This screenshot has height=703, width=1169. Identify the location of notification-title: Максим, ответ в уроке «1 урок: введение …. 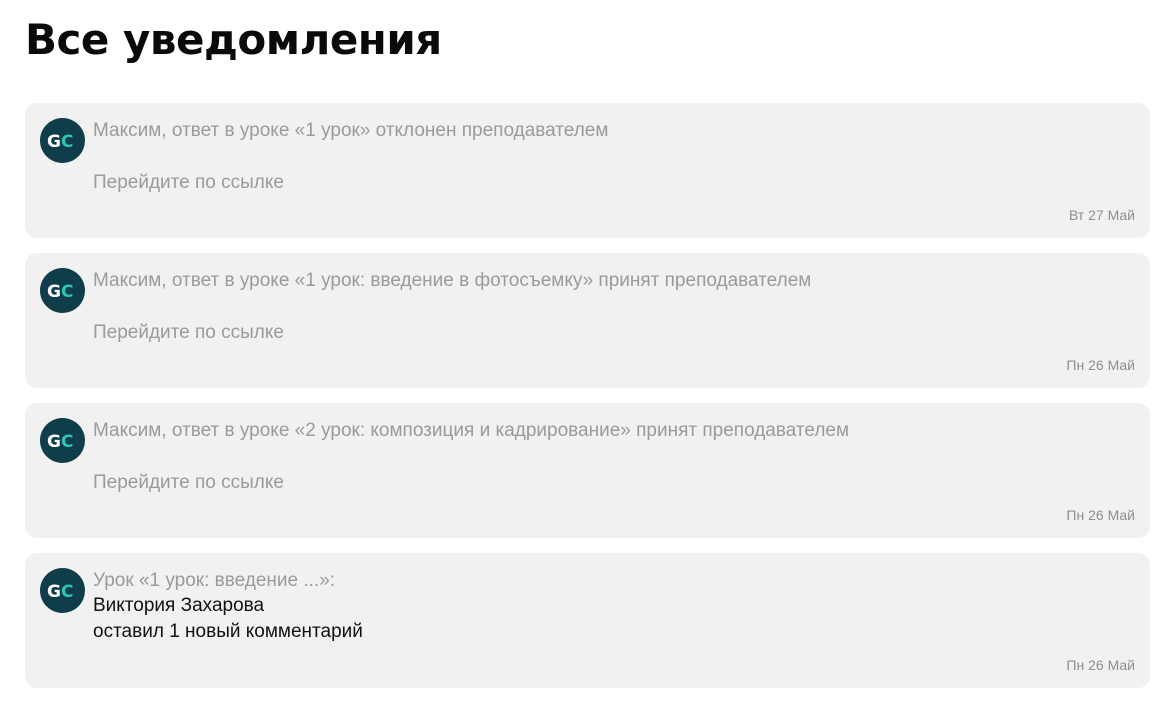
(452, 280).